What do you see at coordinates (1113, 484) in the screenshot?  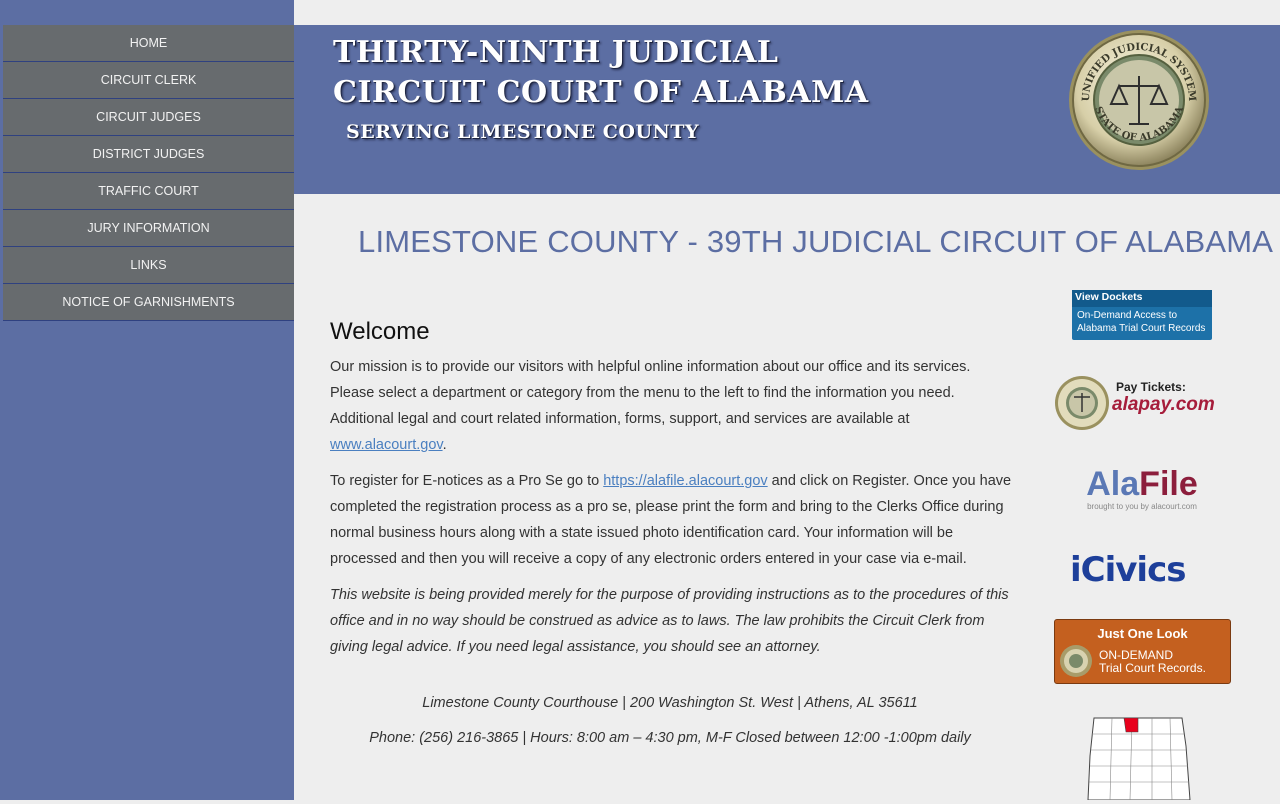 I see `alafile-wordmark-ala: Ala` at bounding box center [1113, 484].